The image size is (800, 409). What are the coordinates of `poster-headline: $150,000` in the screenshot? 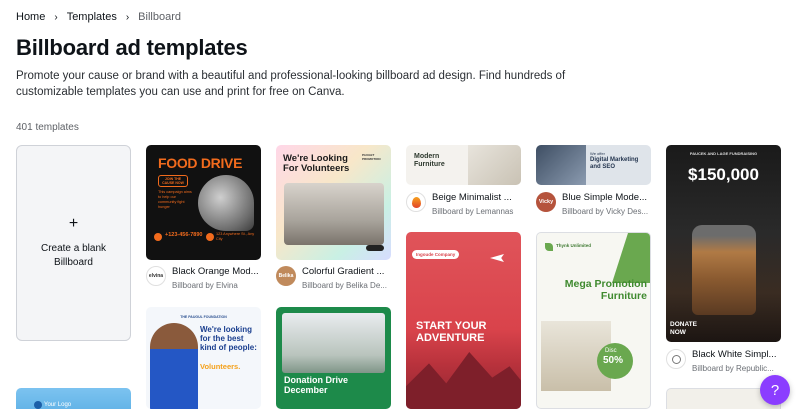 It's located at (723, 174).